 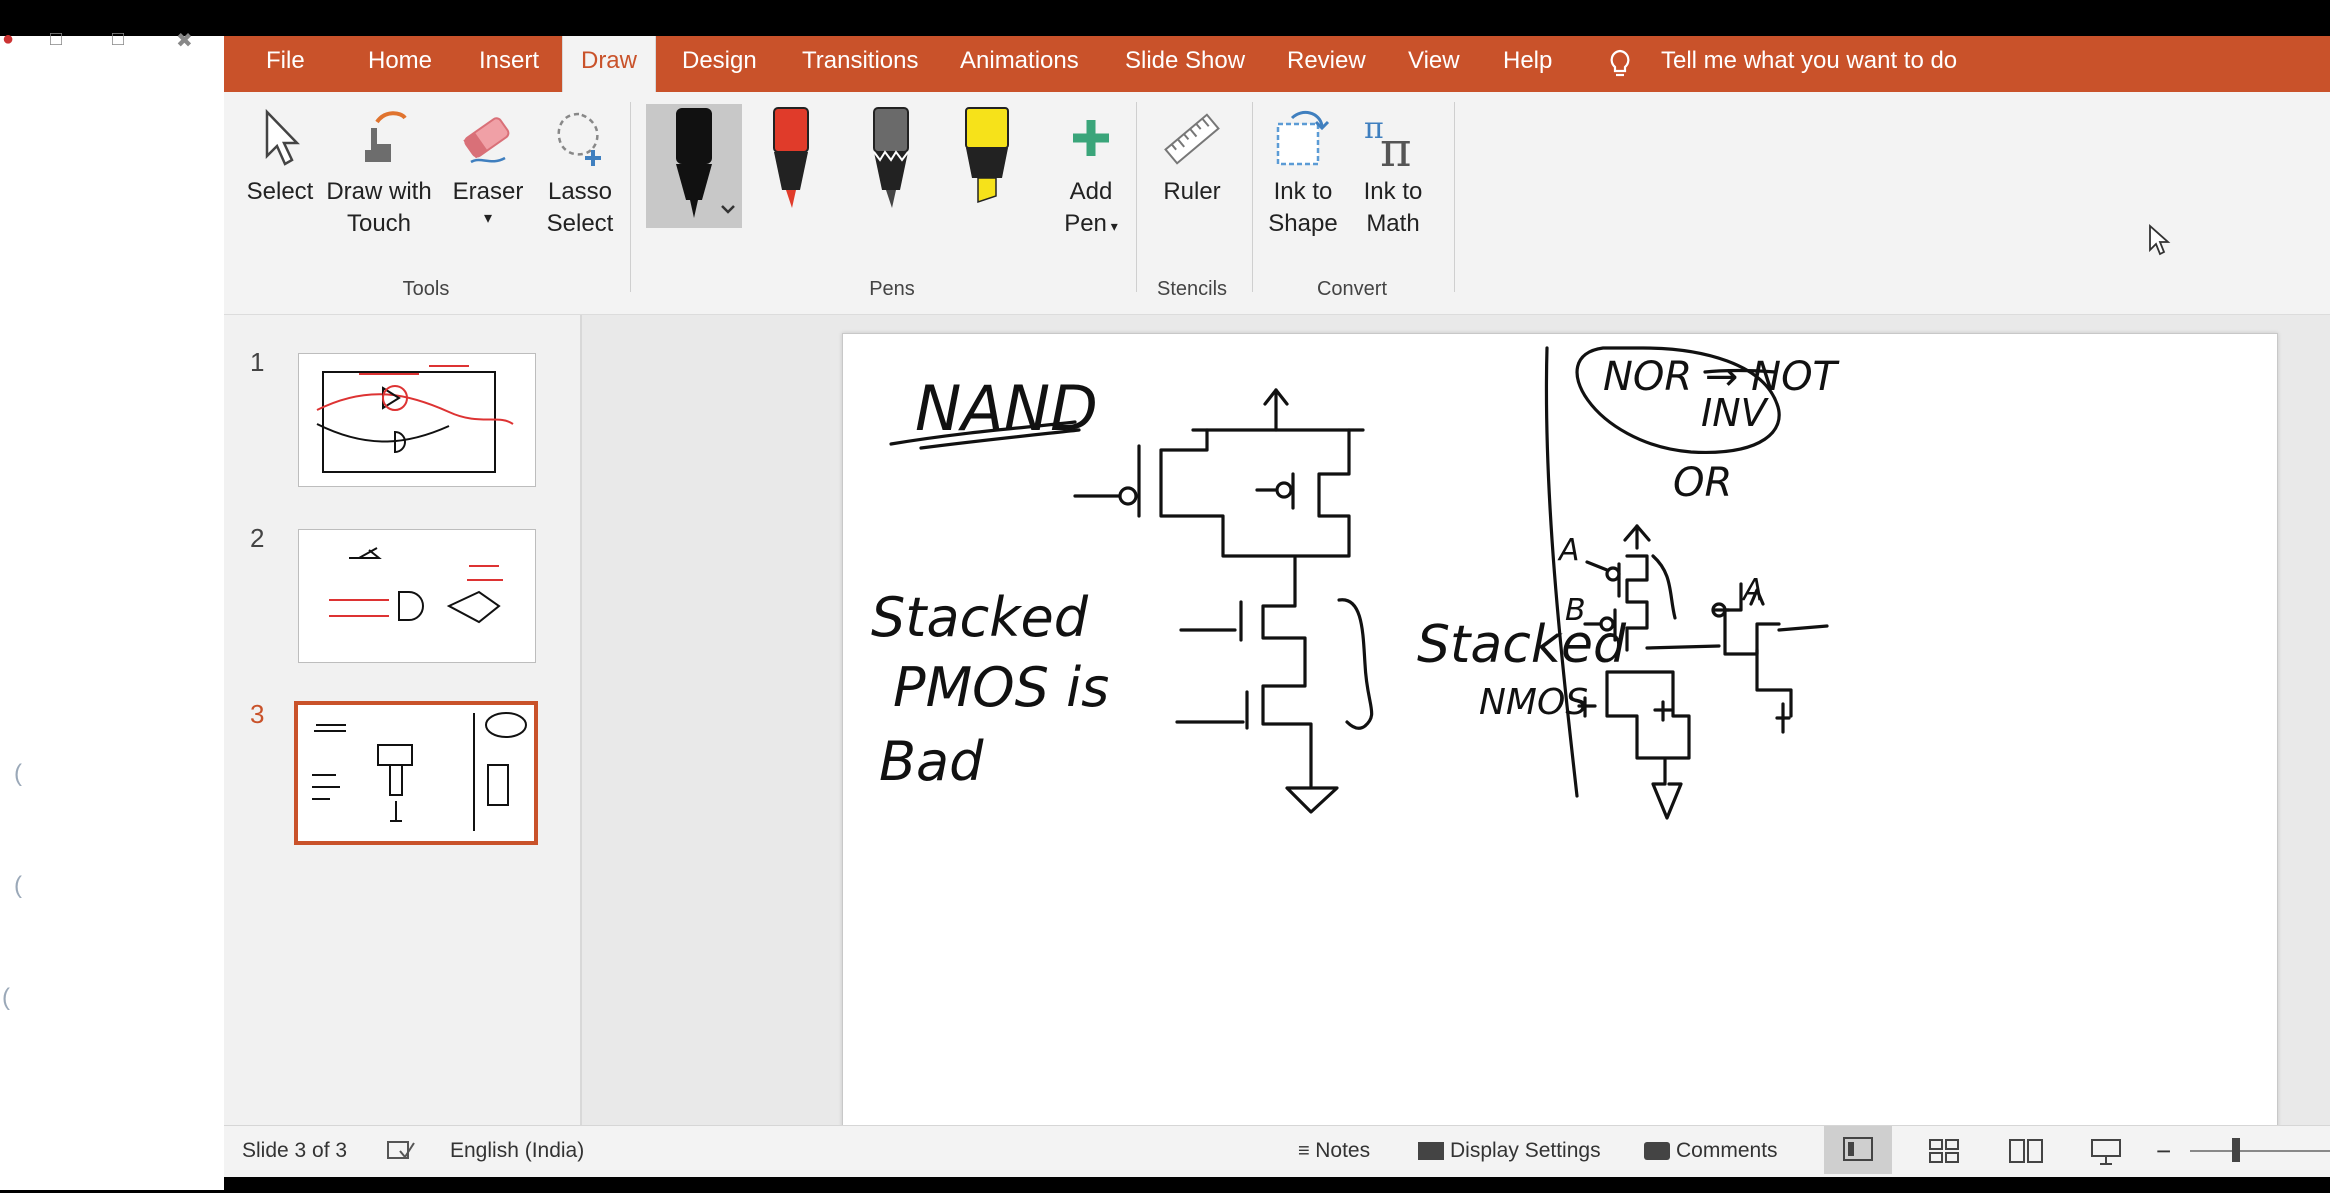 I want to click on pen-yellow-highlighter, so click(x=987, y=166).